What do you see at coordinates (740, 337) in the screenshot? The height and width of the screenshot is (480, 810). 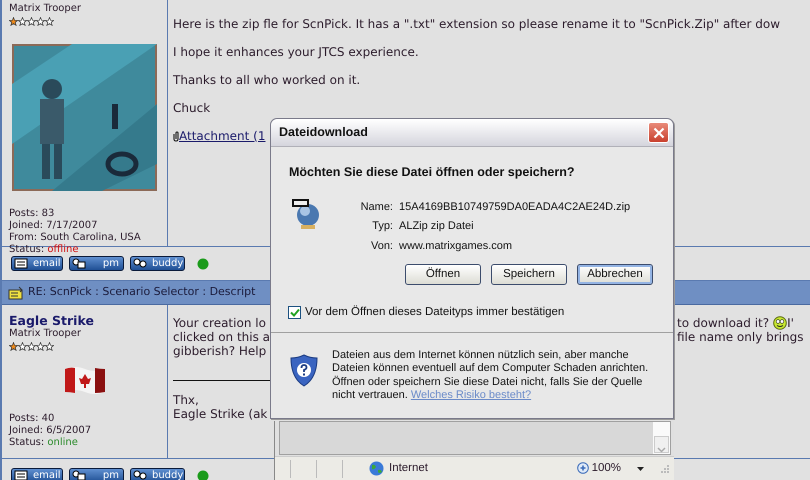 I see `post-text: file name only brings` at bounding box center [740, 337].